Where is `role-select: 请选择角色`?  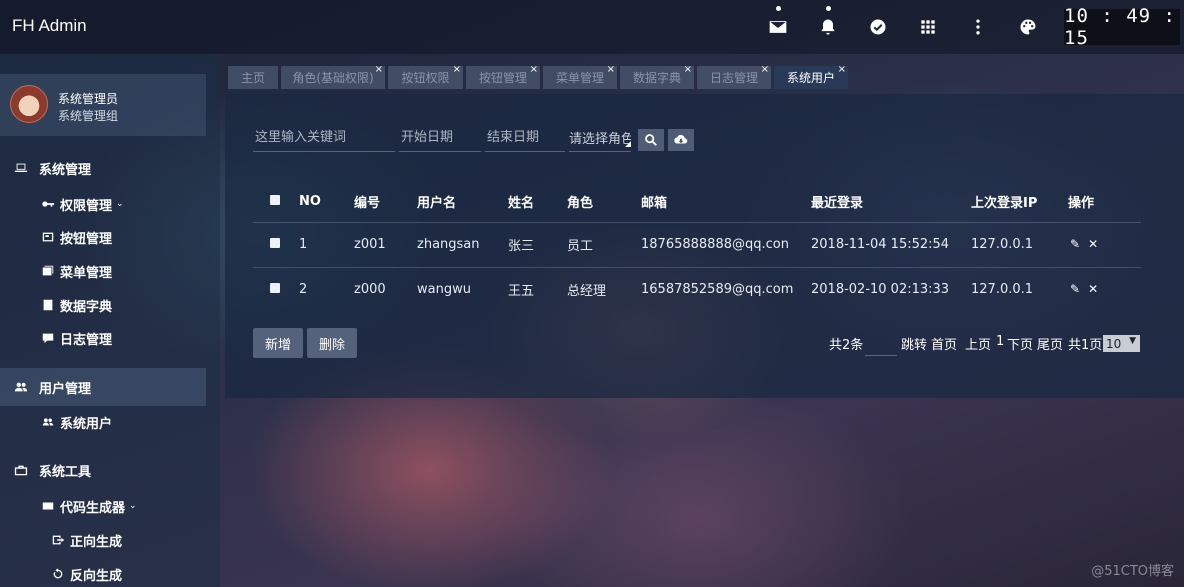
role-select: 请选择角色 is located at coordinates (600, 138).